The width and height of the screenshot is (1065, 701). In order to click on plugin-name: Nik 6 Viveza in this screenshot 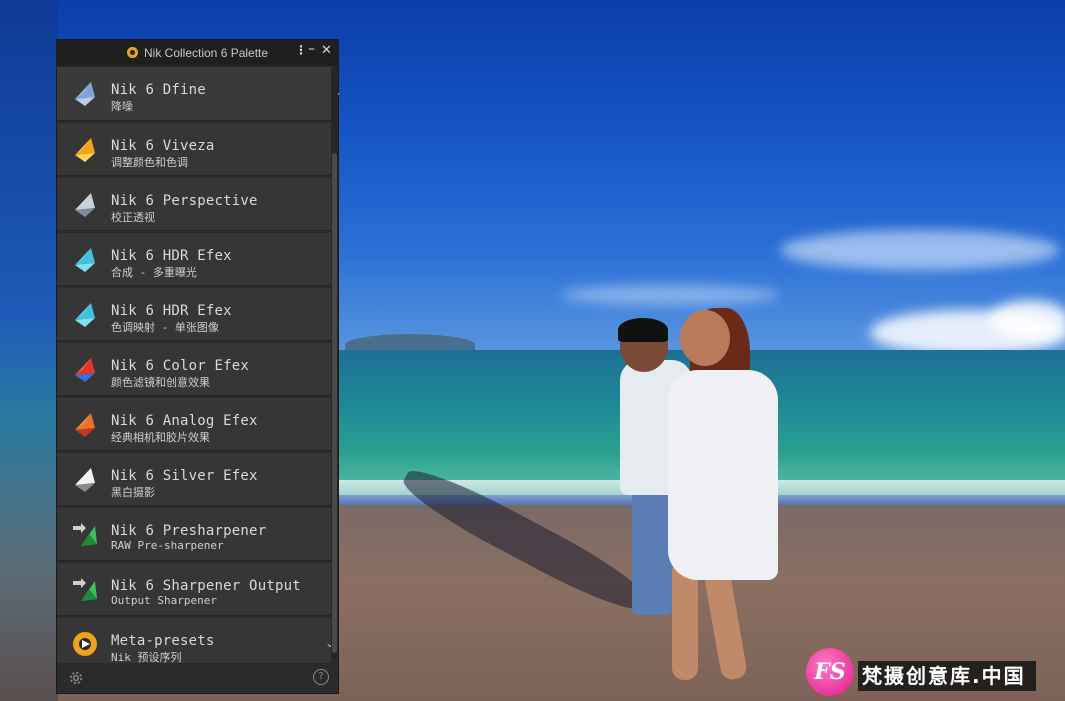, I will do `click(163, 146)`.